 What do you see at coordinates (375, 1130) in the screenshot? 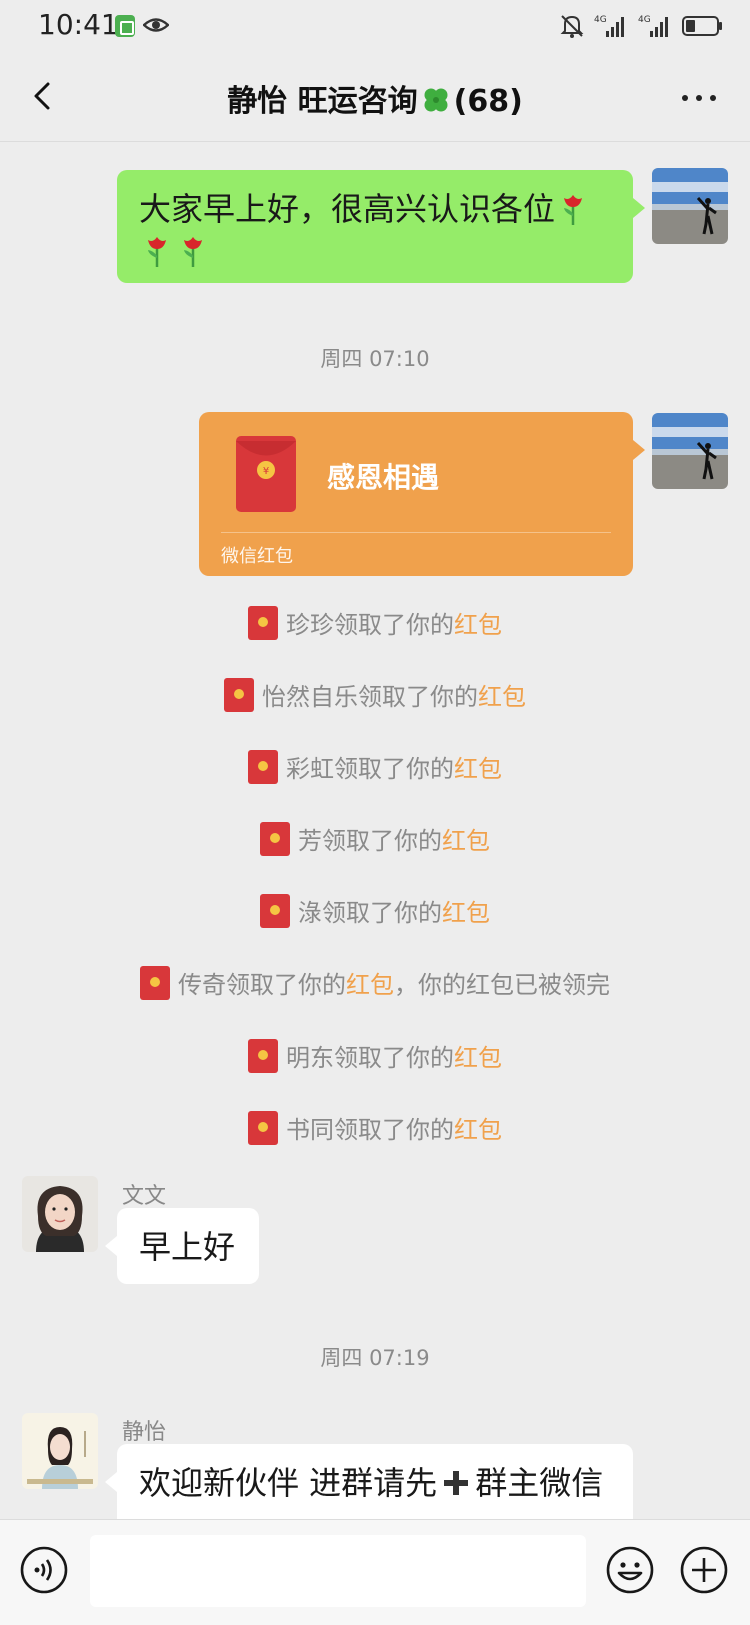
I see `red-packet-claim-notice: 书同领取了你的红包` at bounding box center [375, 1130].